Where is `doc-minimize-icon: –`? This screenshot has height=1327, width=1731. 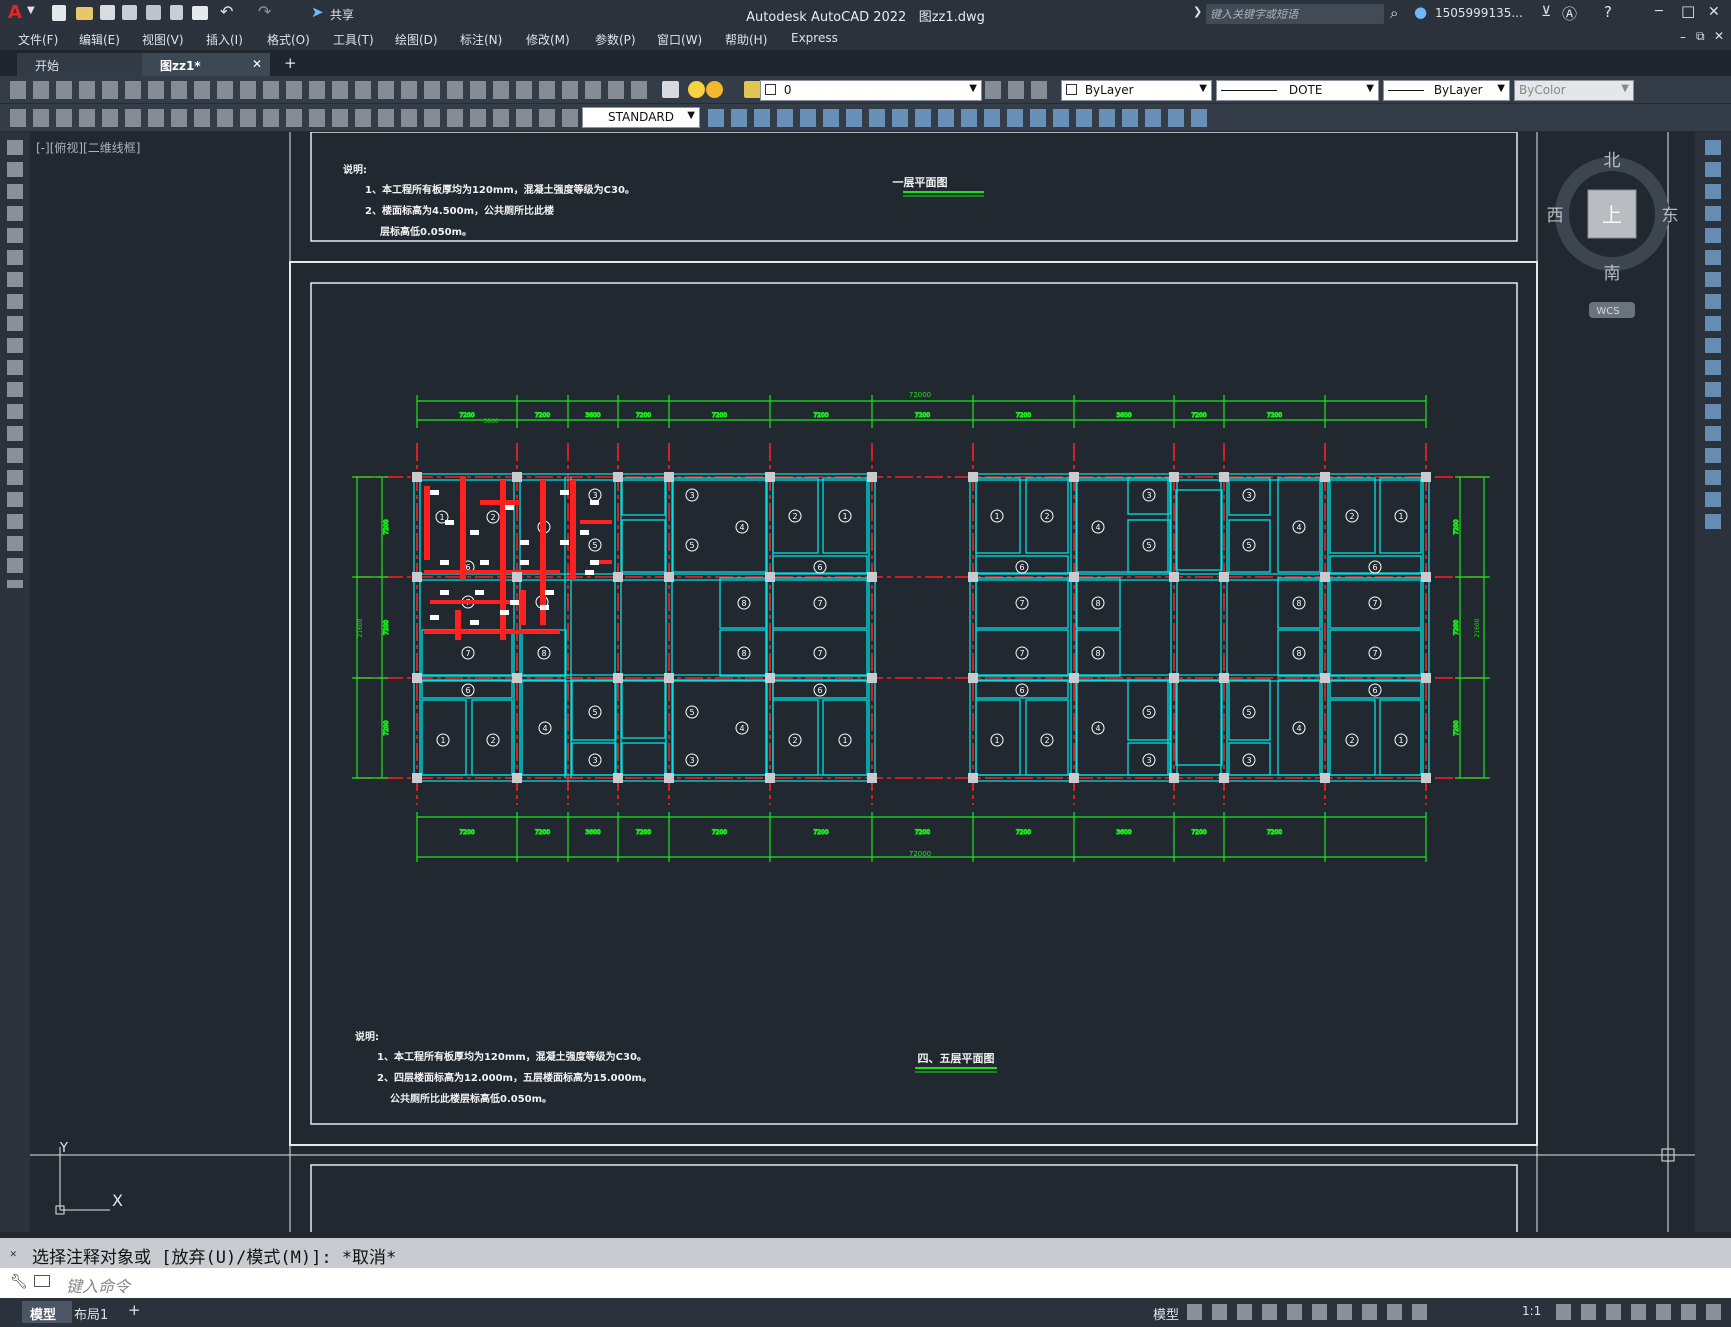 doc-minimize-icon: – is located at coordinates (1683, 37).